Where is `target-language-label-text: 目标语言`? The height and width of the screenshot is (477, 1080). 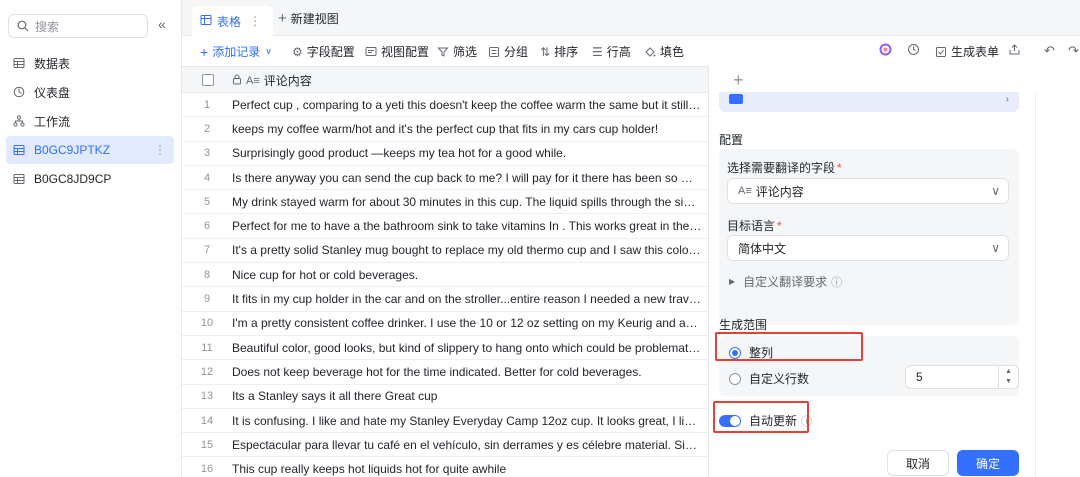
target-language-label-text: 目标语言 is located at coordinates (751, 226).